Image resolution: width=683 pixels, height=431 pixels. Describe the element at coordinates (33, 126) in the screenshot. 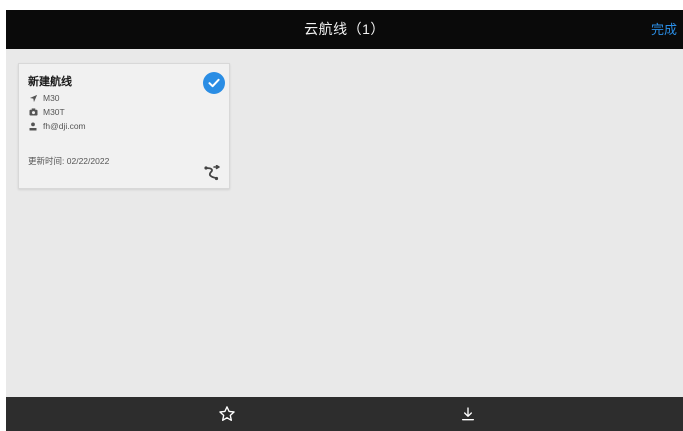

I see `user-icon` at that location.